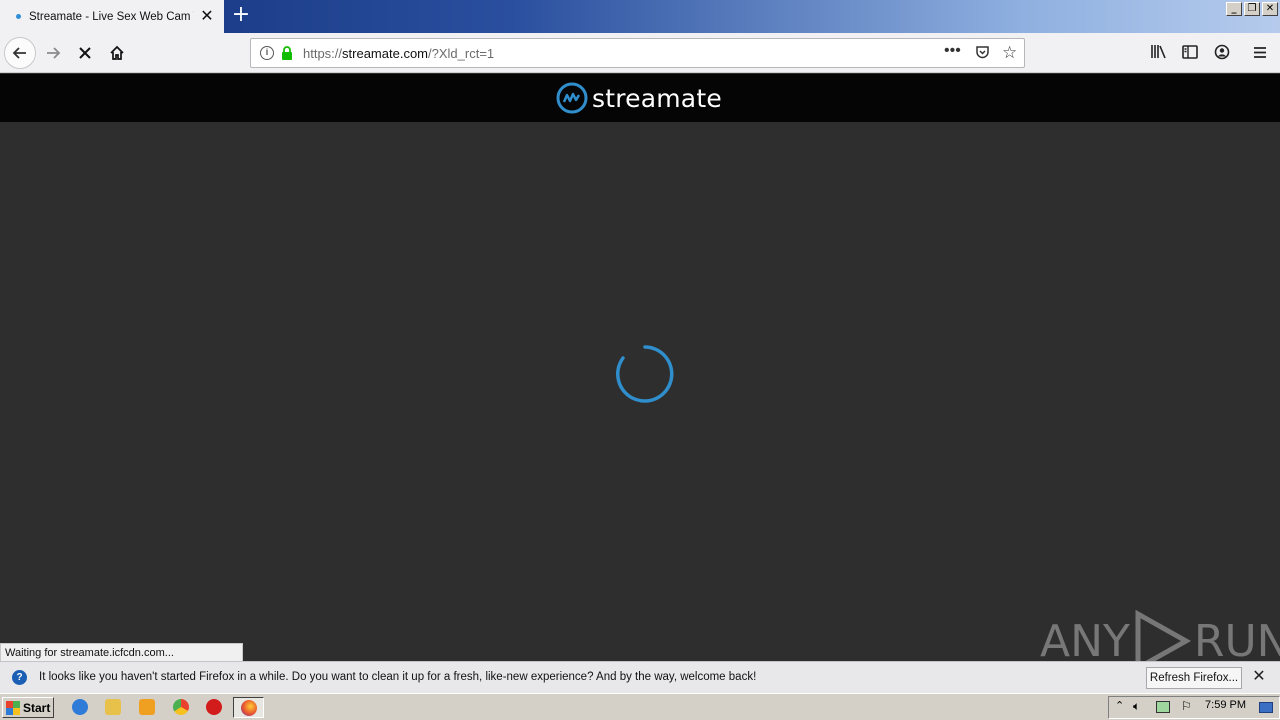  What do you see at coordinates (398, 53) in the screenshot?
I see `url-text: https://streamate.com/?Xld_rct=1` at bounding box center [398, 53].